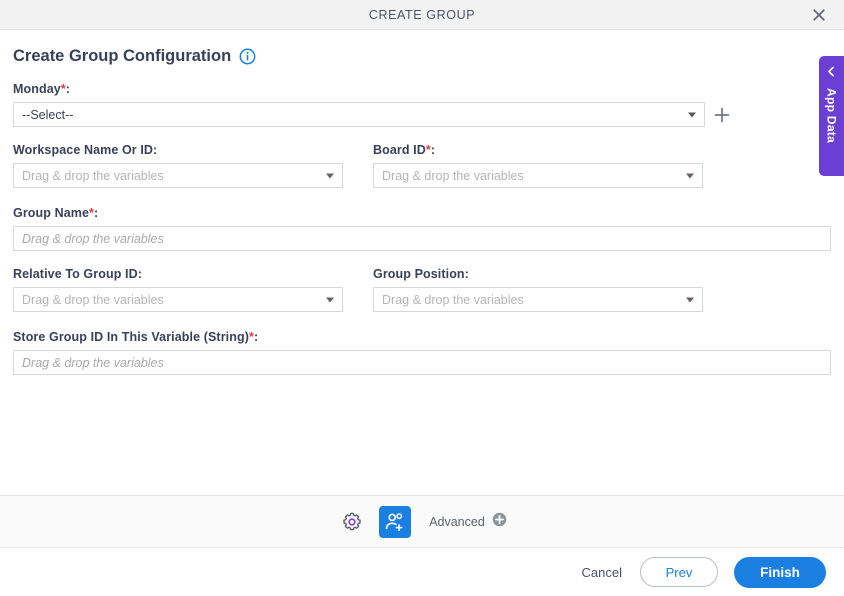 The image size is (844, 596). I want to click on relative-to-group-id-placeholder: Drag & drop the variables, so click(93, 299).